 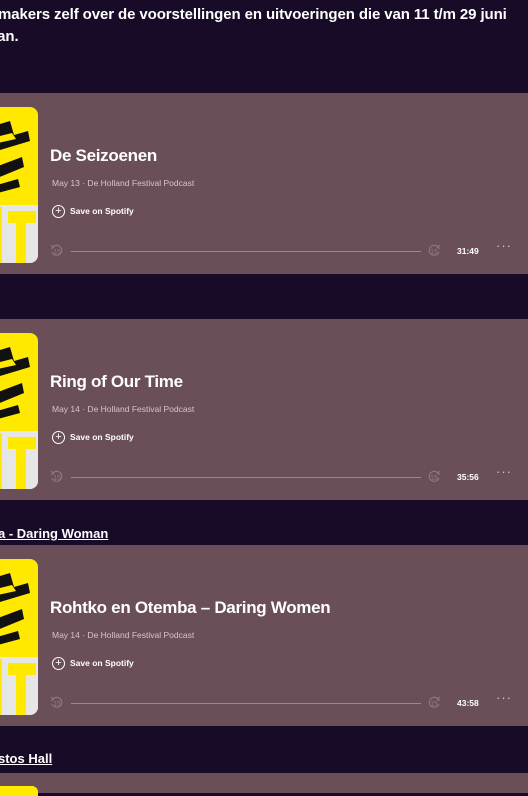 I want to click on link-daring-woman: a - Daring Woman, so click(x=54, y=533).